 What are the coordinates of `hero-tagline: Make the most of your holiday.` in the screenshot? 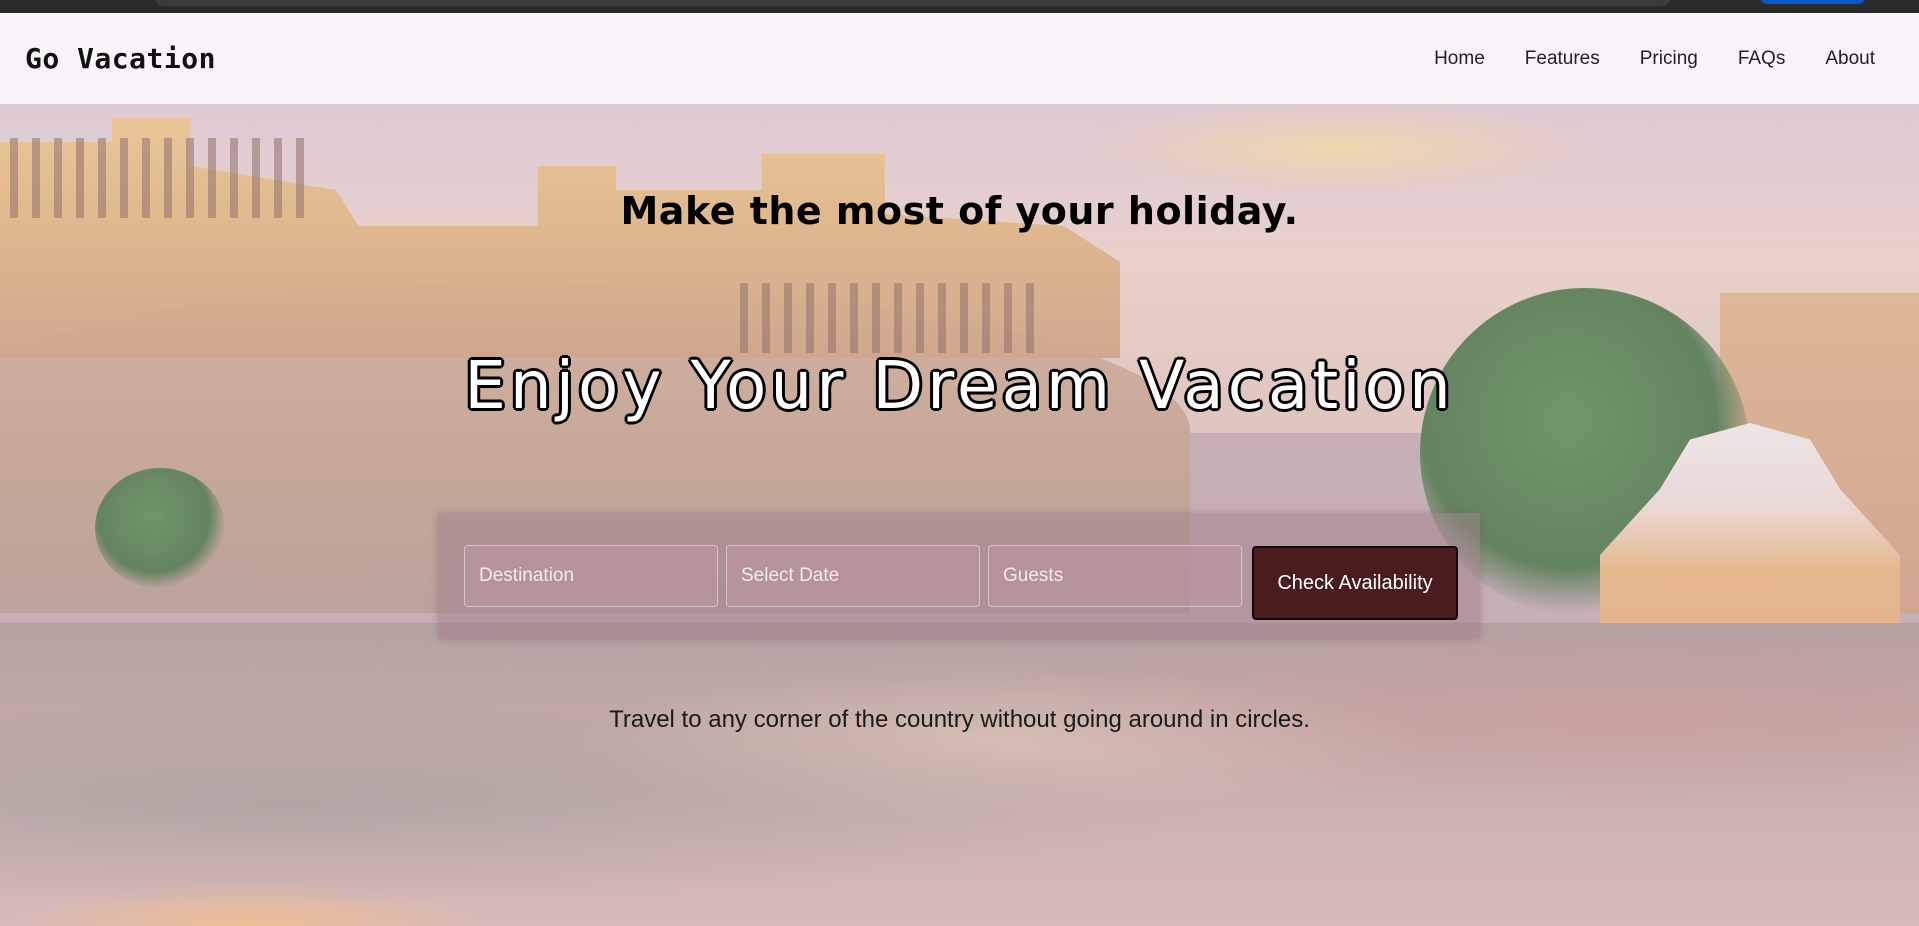 It's located at (959, 211).